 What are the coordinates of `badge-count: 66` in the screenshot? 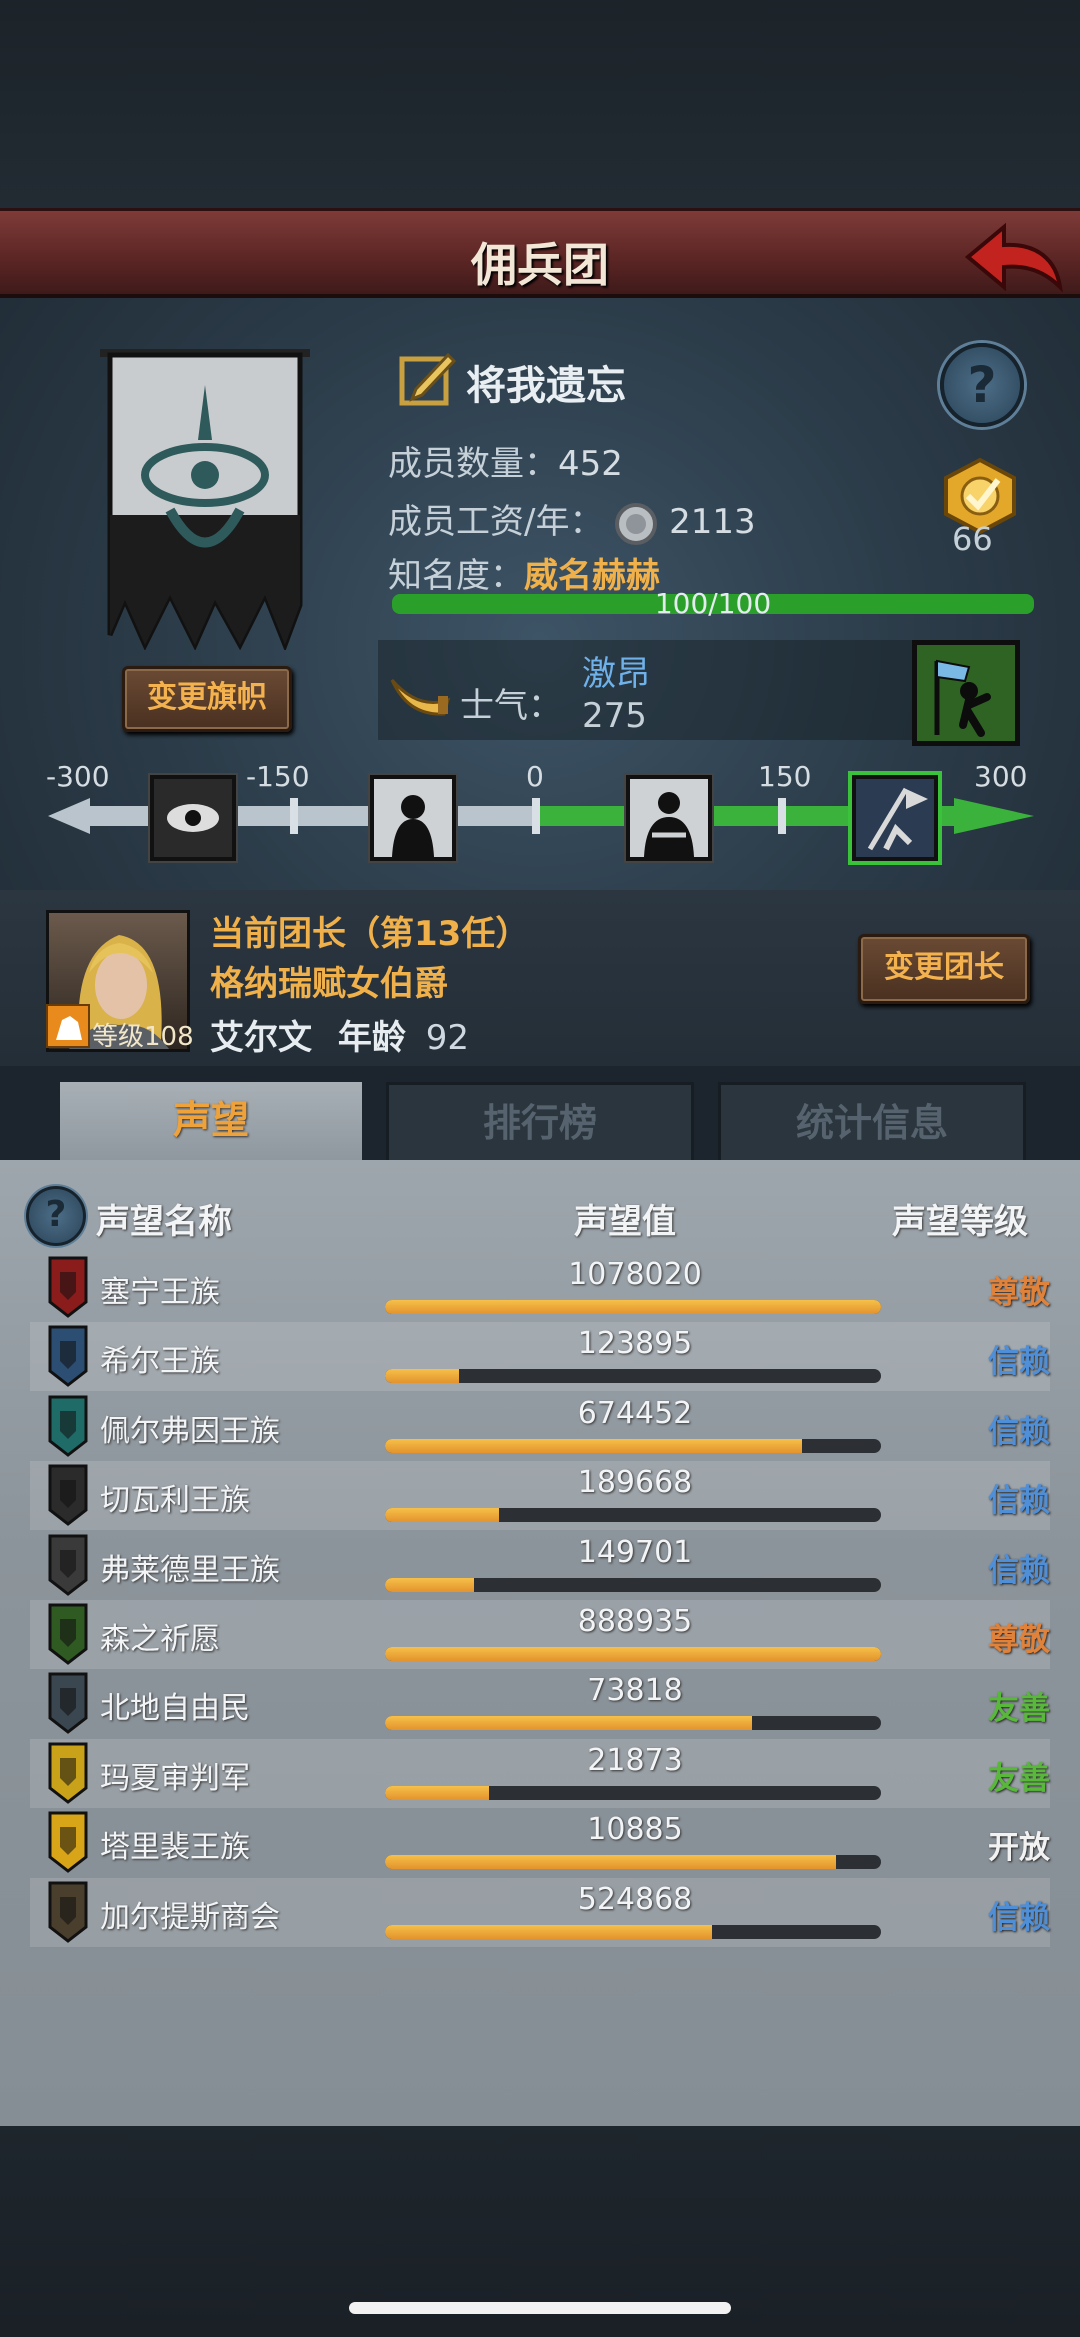 It's located at (972, 539).